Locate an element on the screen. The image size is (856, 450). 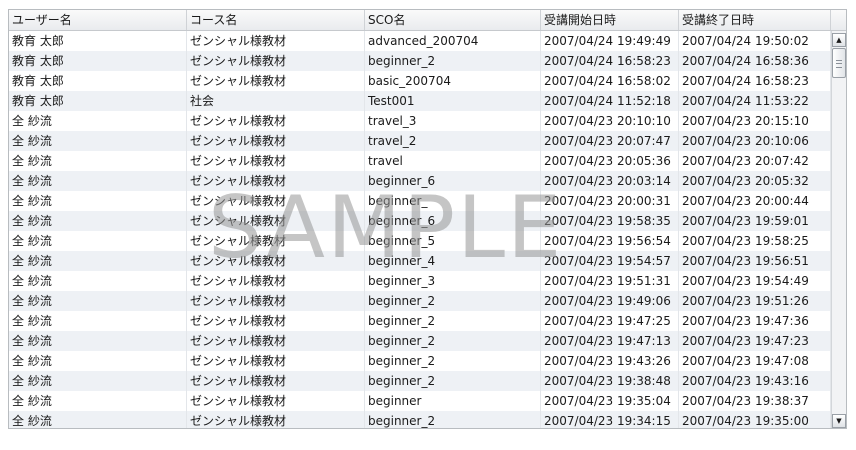
start-time-cell: 2007/04/23 19:38:48 is located at coordinates (610, 381).